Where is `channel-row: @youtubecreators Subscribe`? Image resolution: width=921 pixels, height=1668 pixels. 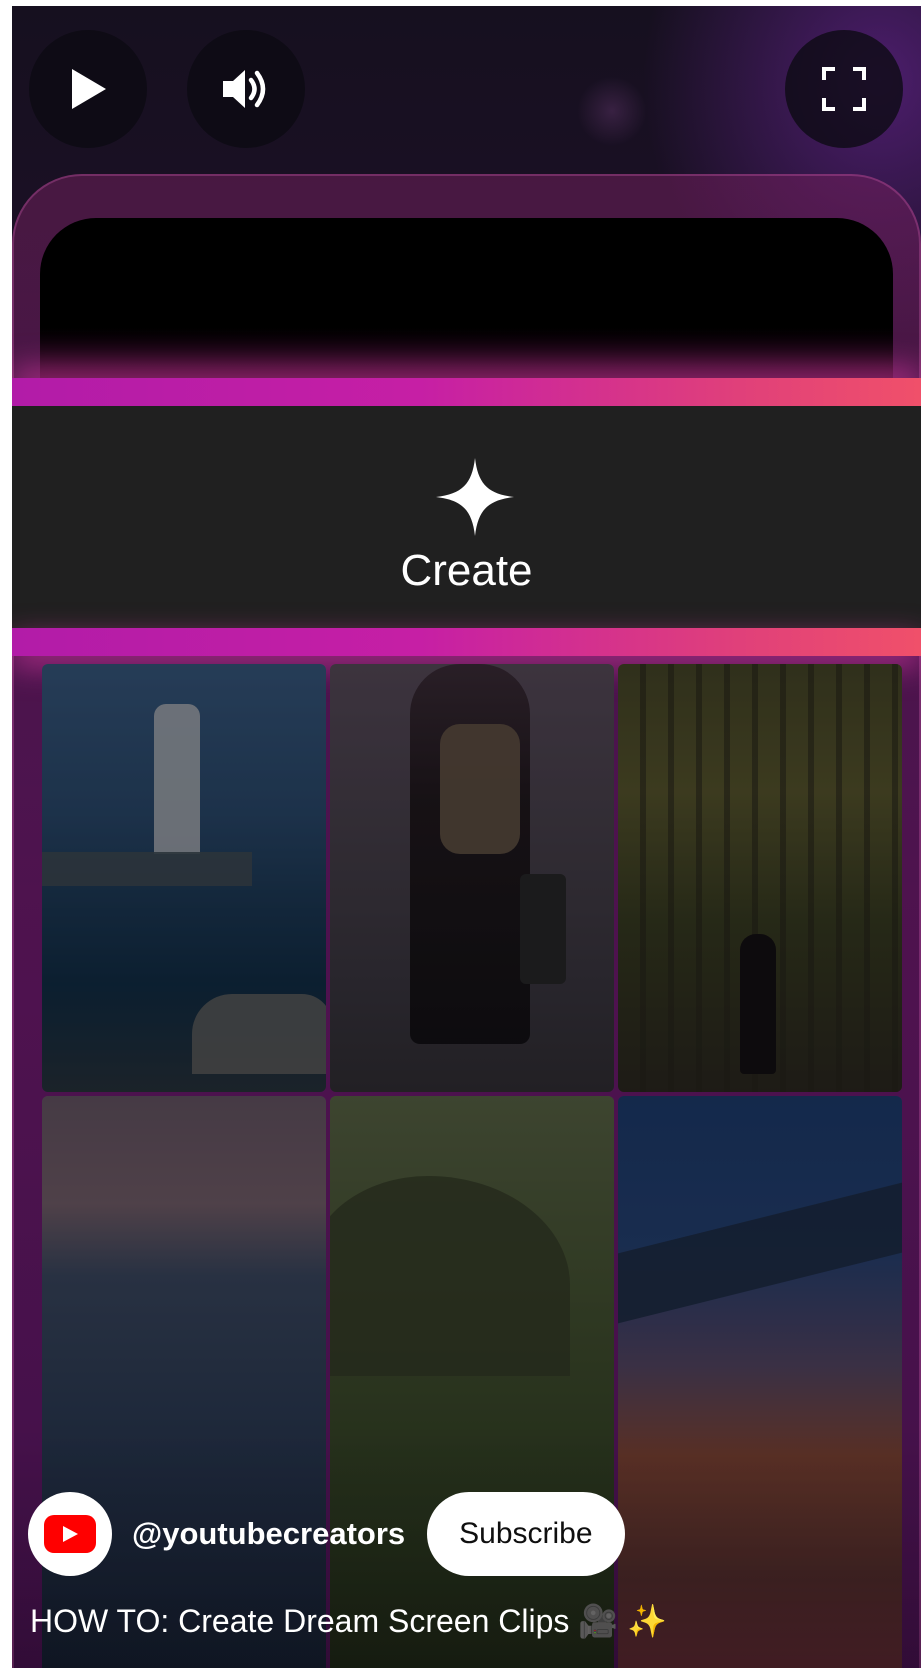
channel-row: @youtubecreators Subscribe is located at coordinates (326, 1534).